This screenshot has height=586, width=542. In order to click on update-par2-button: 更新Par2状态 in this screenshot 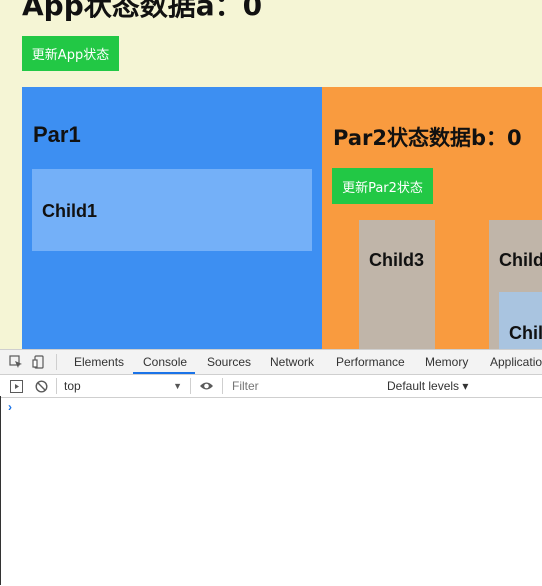, I will do `click(382, 186)`.